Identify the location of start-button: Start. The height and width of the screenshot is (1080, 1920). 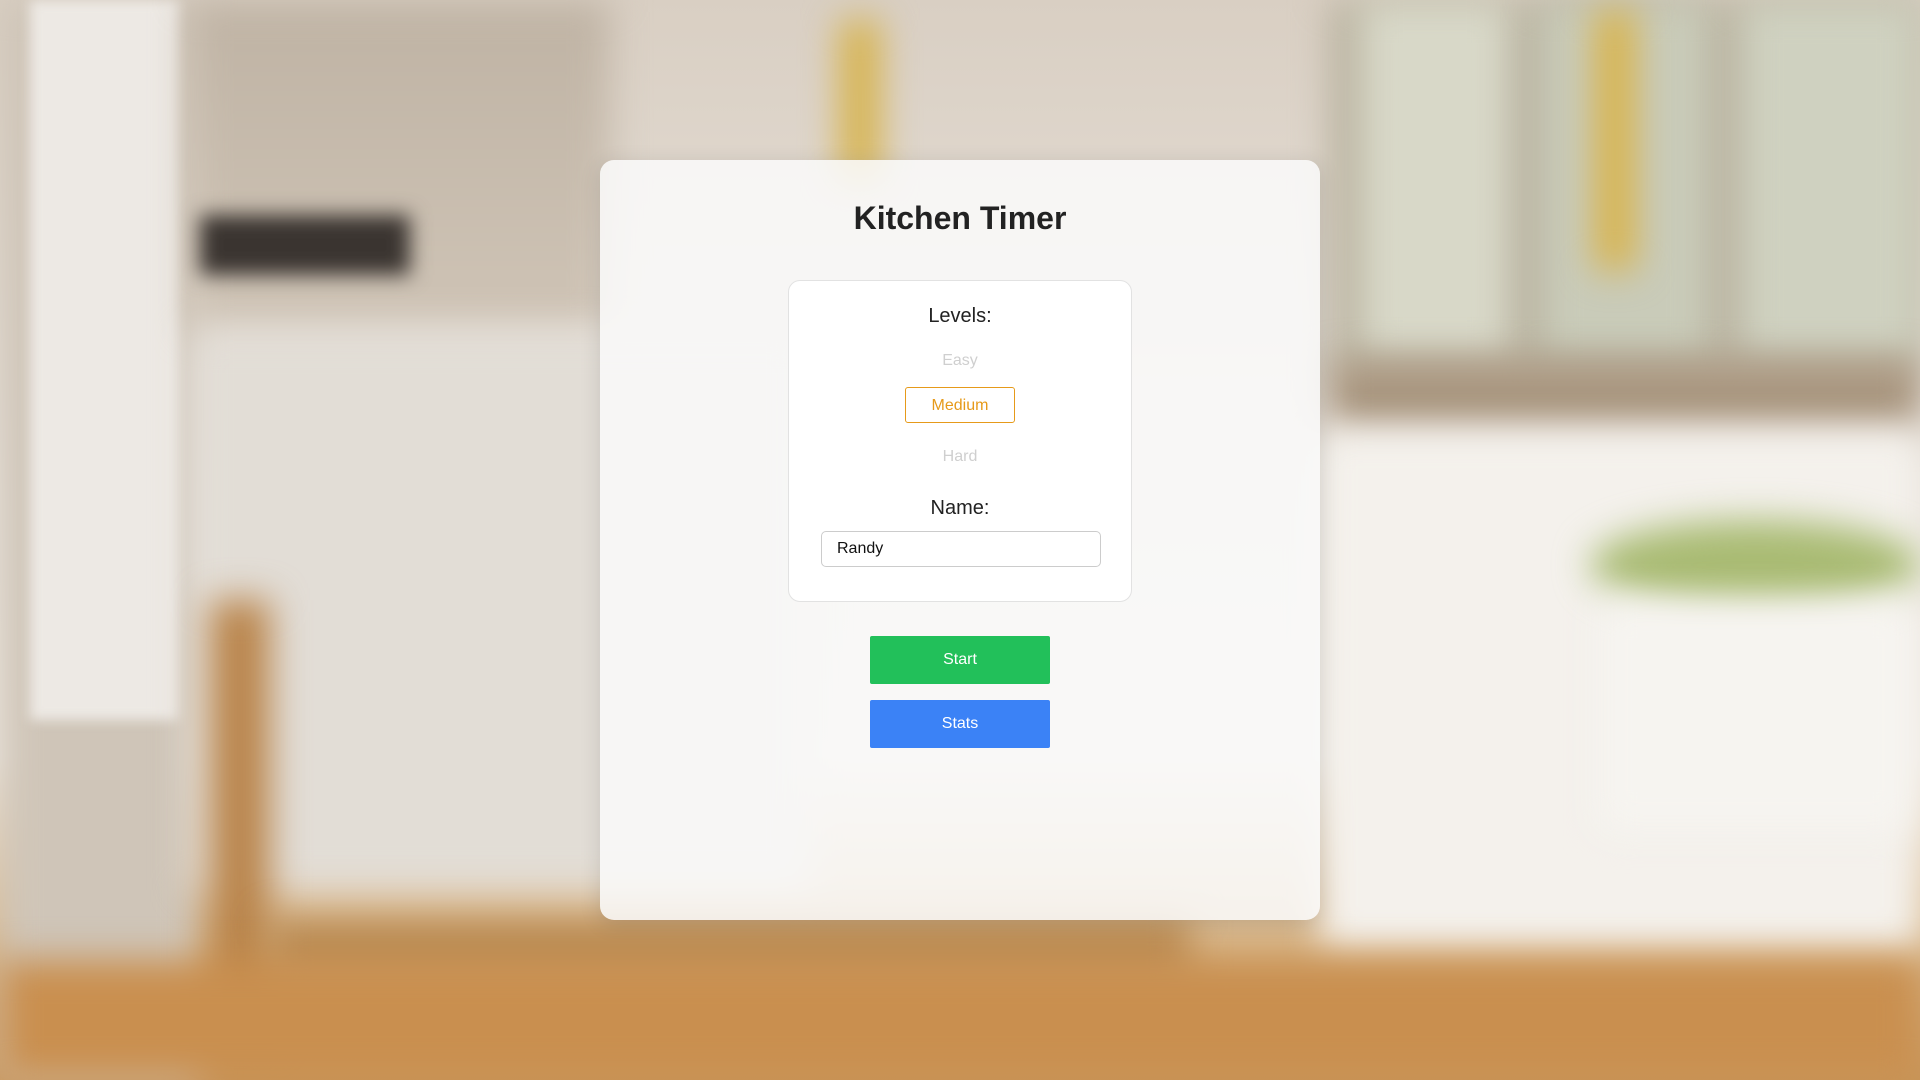
(960, 660).